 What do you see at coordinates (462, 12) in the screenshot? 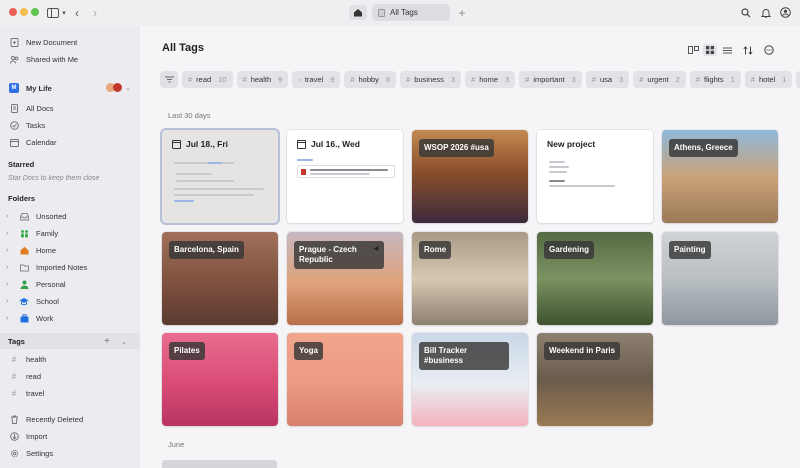
I see `new-tab-icon: +` at bounding box center [462, 12].